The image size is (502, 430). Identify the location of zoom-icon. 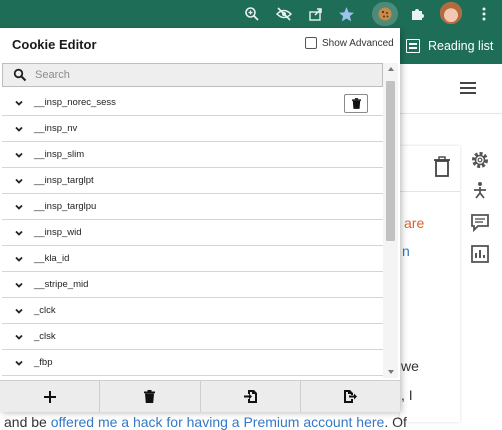
(252, 14).